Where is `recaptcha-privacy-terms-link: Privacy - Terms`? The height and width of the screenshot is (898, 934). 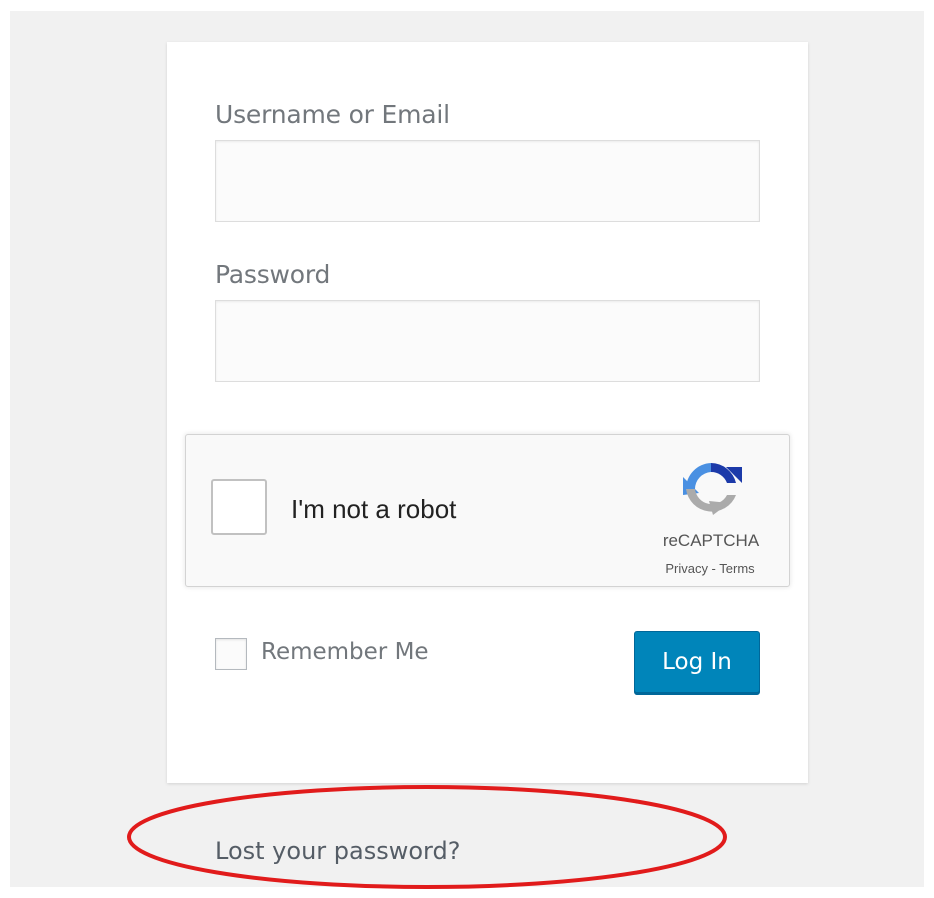
recaptcha-privacy-terms-link: Privacy - Terms is located at coordinates (710, 568).